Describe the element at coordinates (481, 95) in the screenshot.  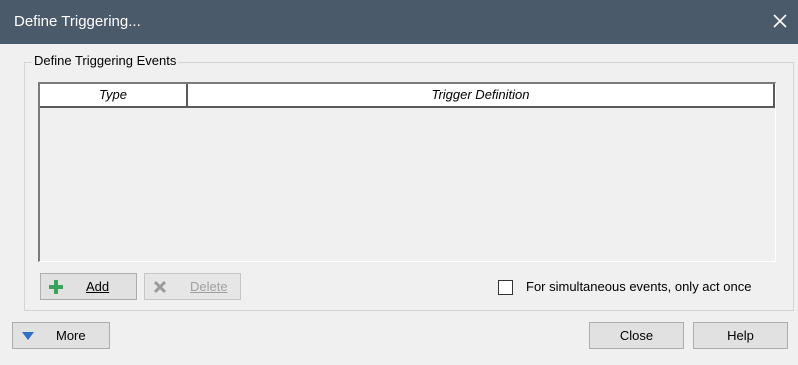
I see `column-header-trigger-definition: Trigger Definition` at that location.